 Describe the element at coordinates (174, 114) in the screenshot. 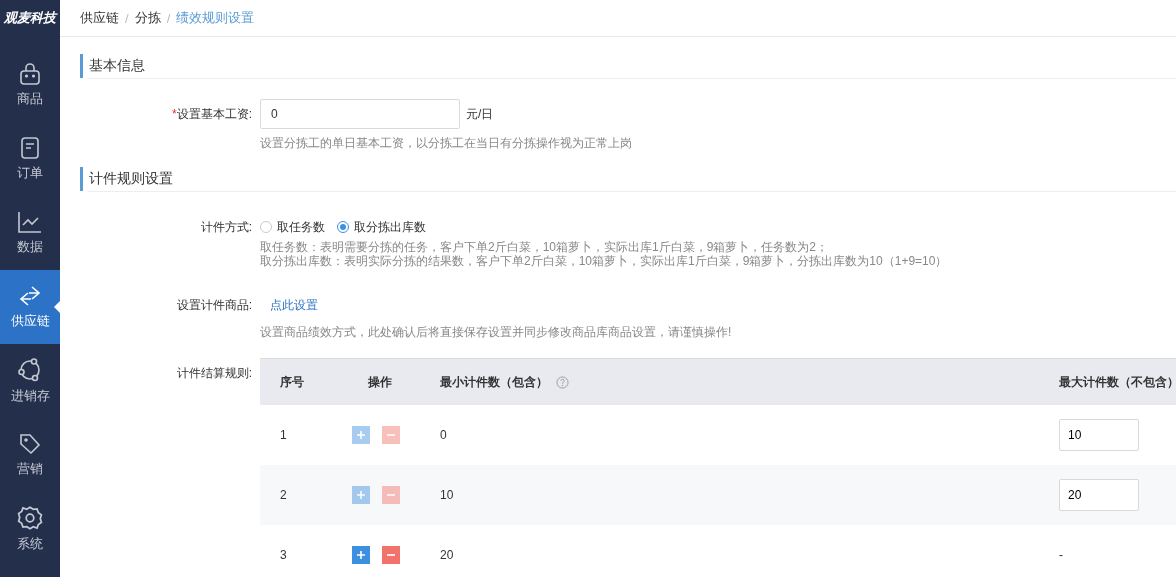

I see `required-mark: *` at that location.